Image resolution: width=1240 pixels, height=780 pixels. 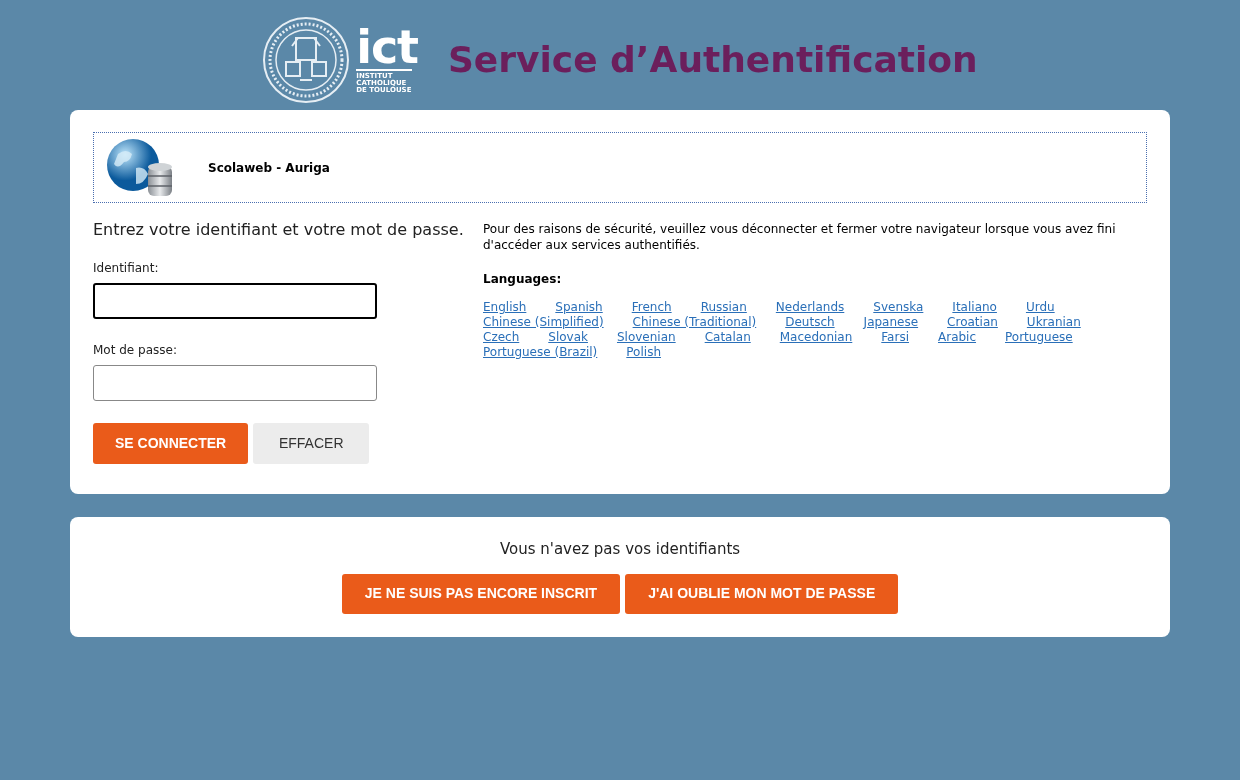 What do you see at coordinates (543, 322) in the screenshot?
I see `language-link: Chinese (Simplified)` at bounding box center [543, 322].